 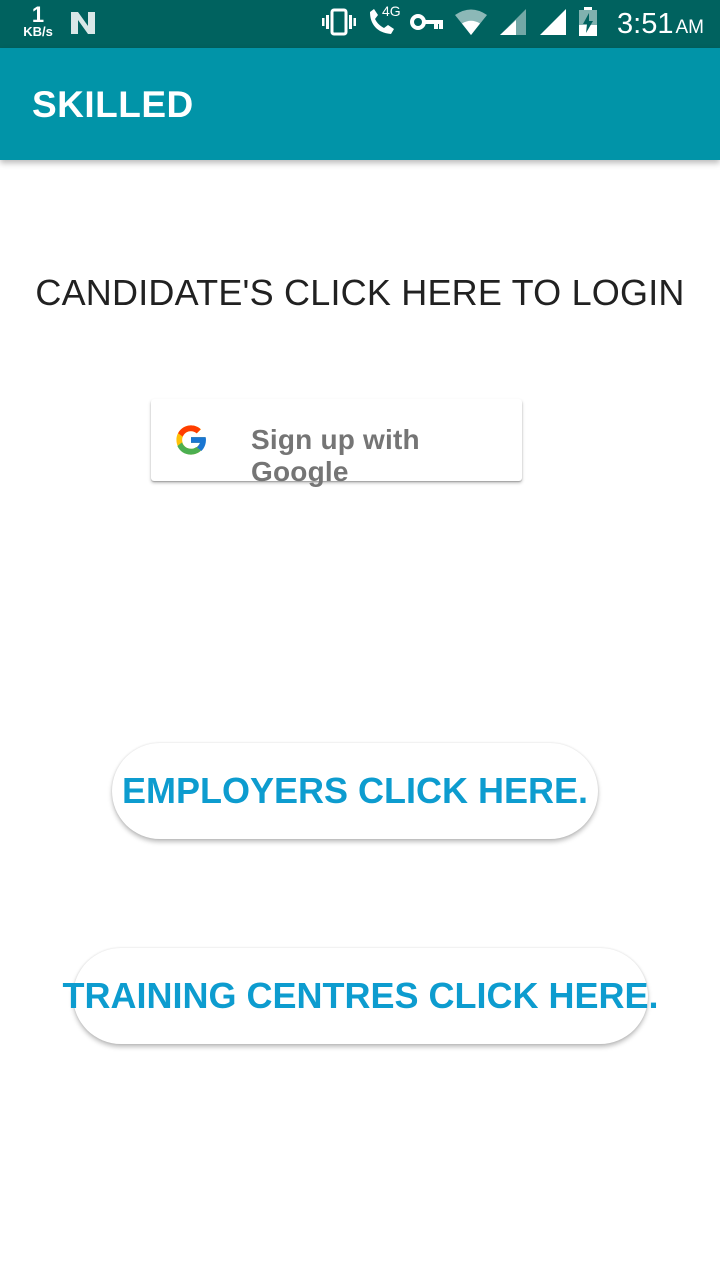 What do you see at coordinates (360, 104) in the screenshot?
I see `app-bar: SKILLED` at bounding box center [360, 104].